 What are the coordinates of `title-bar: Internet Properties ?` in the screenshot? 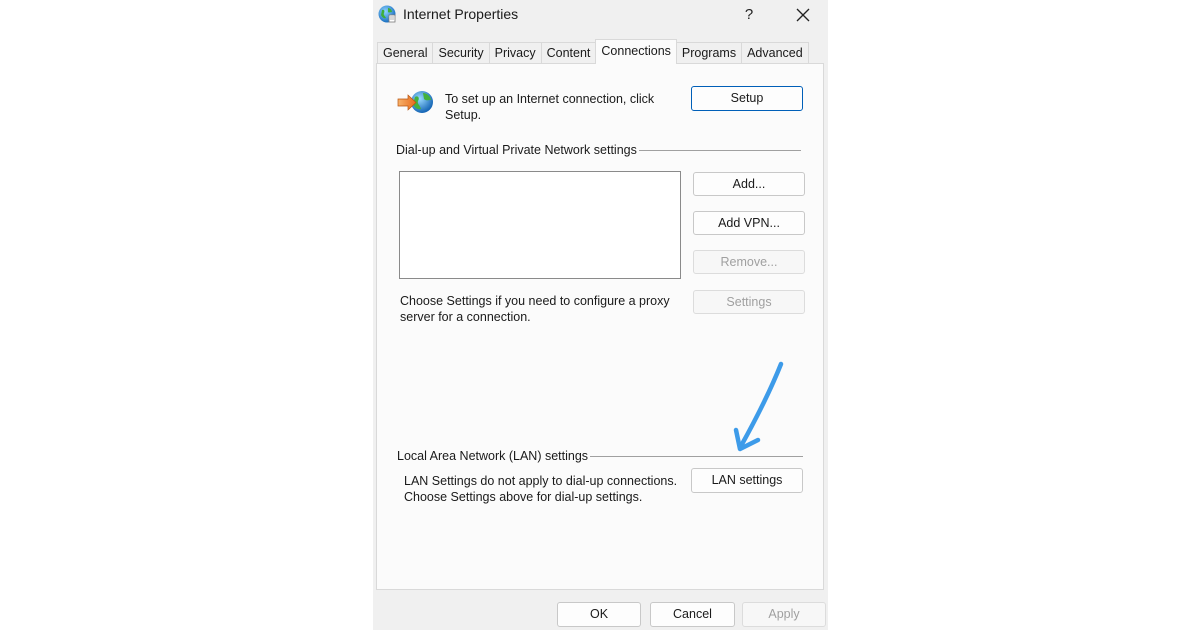 It's located at (600, 15).